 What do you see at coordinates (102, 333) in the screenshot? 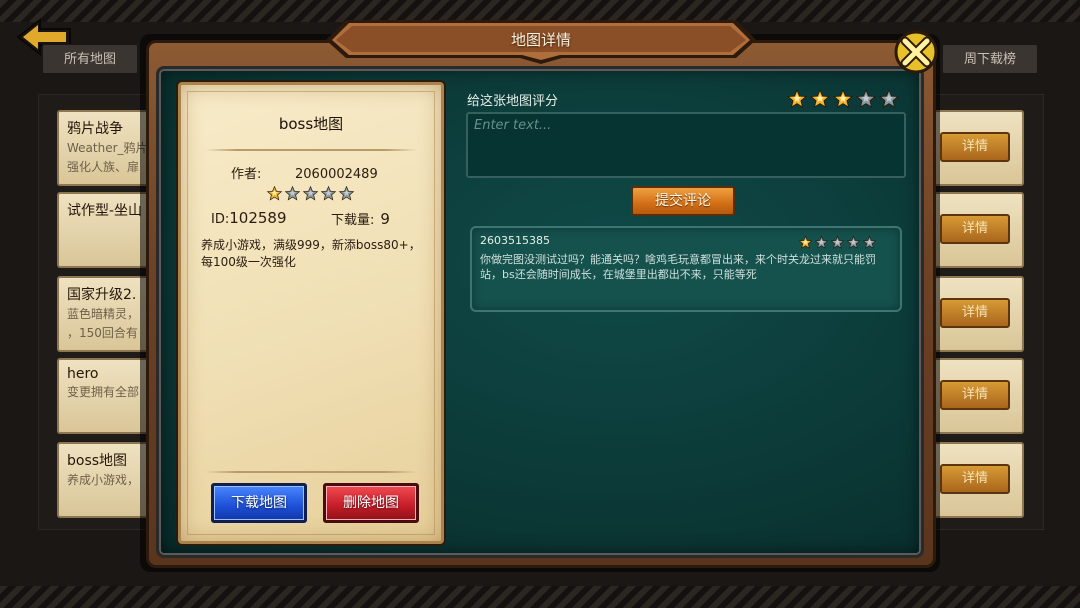
I see `list-item-desc: ，150回合有` at bounding box center [102, 333].